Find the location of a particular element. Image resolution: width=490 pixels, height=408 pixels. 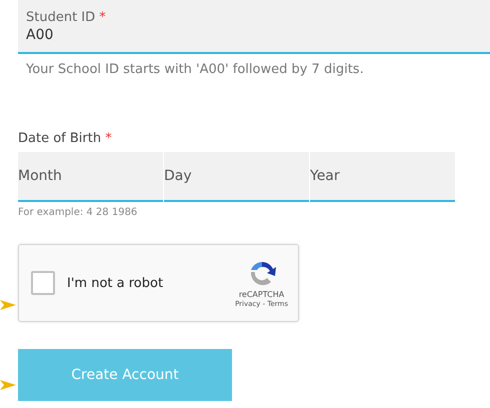

date-input-field: Day is located at coordinates (236, 177).